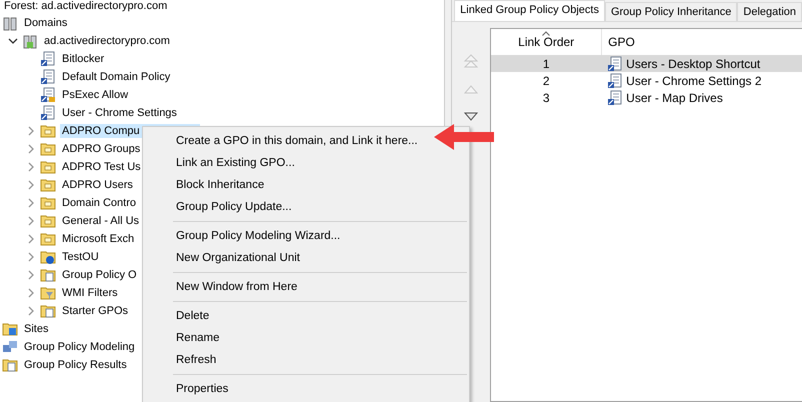  Describe the element at coordinates (674, 97) in the screenshot. I see `table-cell: User - Map Drives` at that location.